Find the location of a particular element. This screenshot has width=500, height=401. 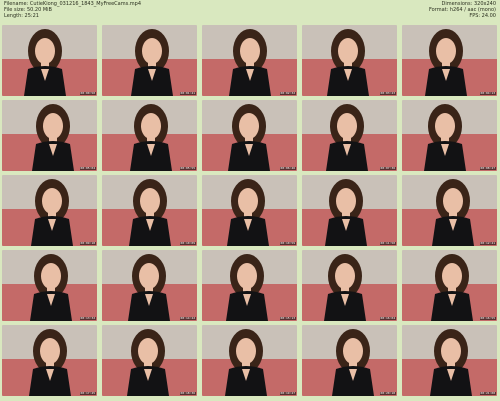

length-line: Length: 25:21 is located at coordinates (21, 16).